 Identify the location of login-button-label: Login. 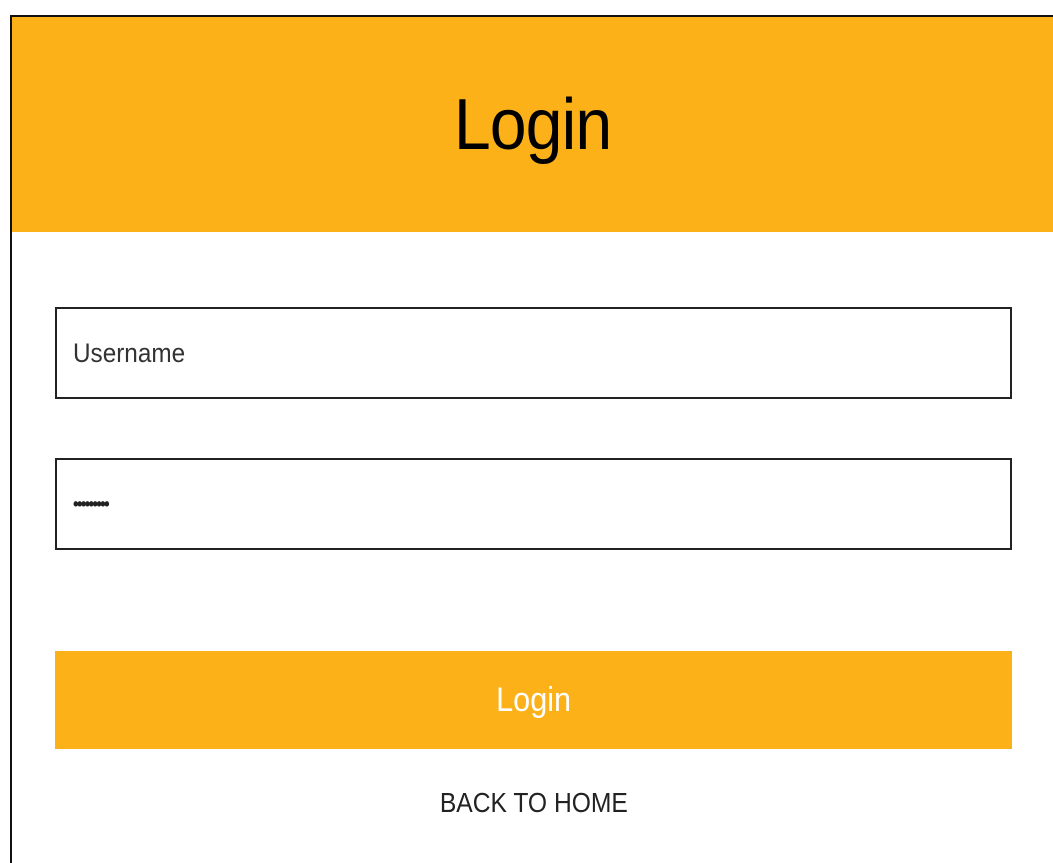
(533, 699).